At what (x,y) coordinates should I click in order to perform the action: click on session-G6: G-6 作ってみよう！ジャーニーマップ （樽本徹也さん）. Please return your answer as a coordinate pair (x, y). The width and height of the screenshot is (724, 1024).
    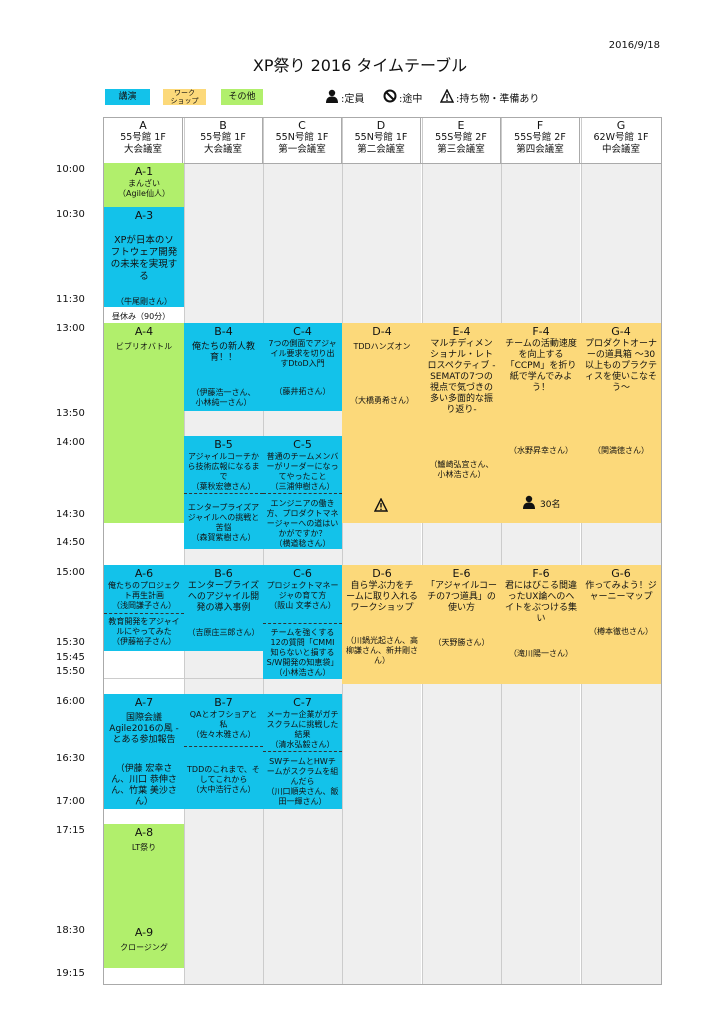
    Looking at the image, I should click on (621, 624).